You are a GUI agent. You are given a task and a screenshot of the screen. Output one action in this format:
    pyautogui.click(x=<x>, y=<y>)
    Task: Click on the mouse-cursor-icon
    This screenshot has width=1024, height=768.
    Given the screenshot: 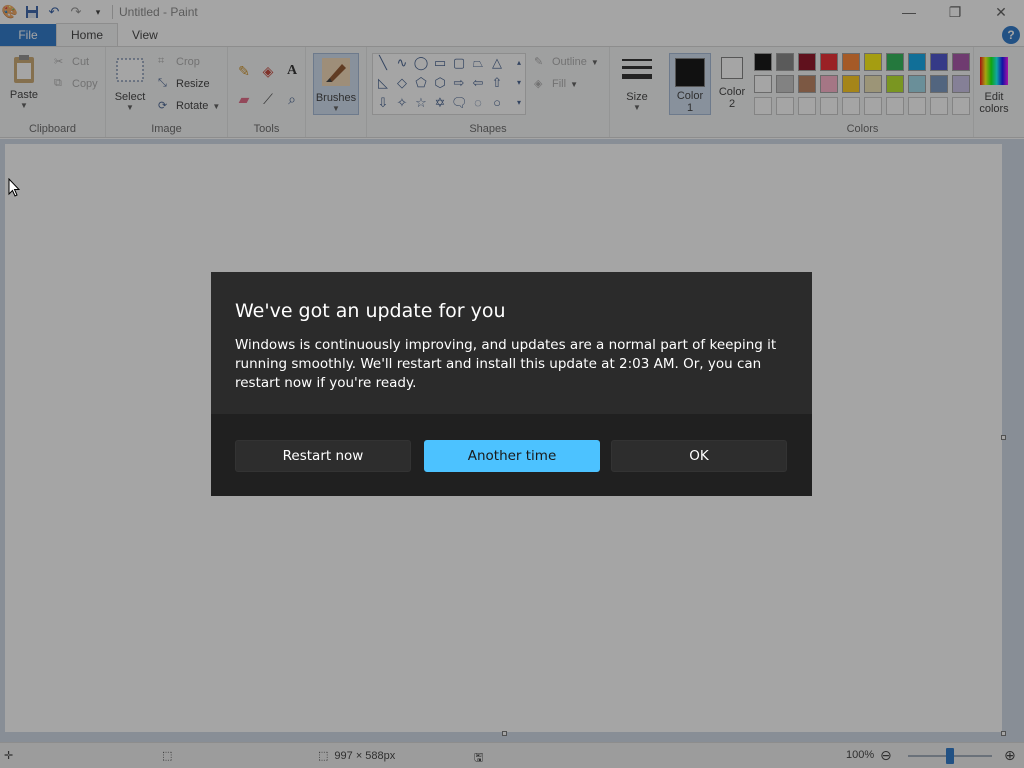 What is the action you would take?
    pyautogui.click(x=14, y=187)
    